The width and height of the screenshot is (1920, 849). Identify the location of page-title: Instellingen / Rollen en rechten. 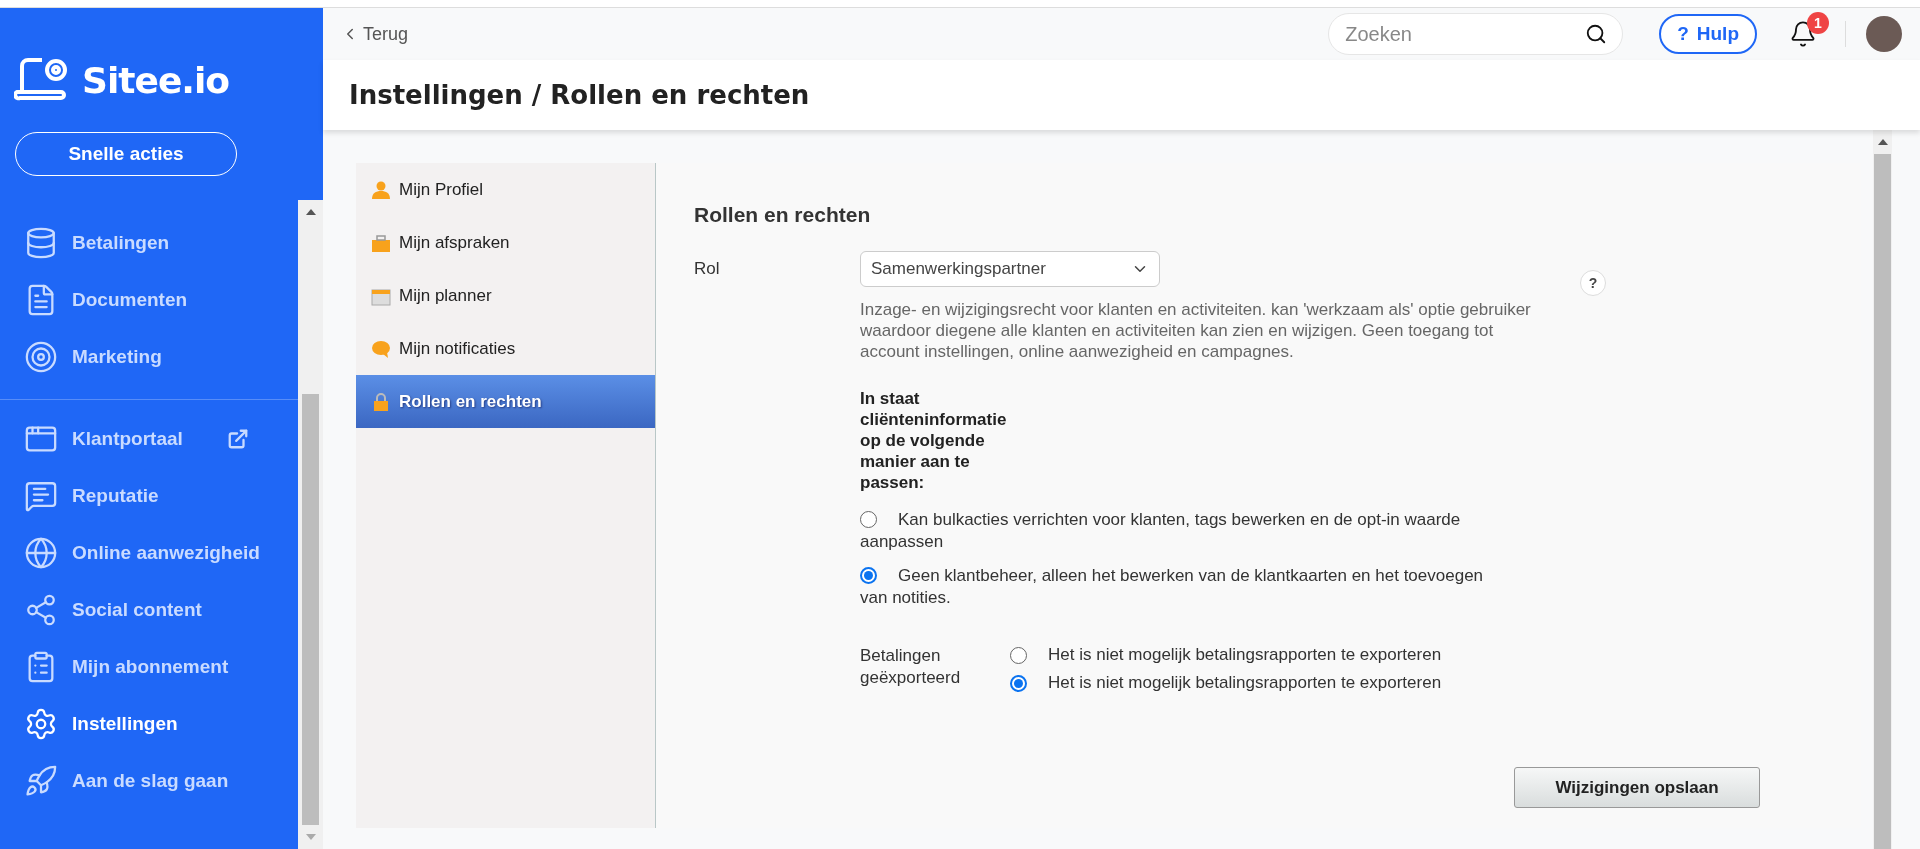
(579, 95).